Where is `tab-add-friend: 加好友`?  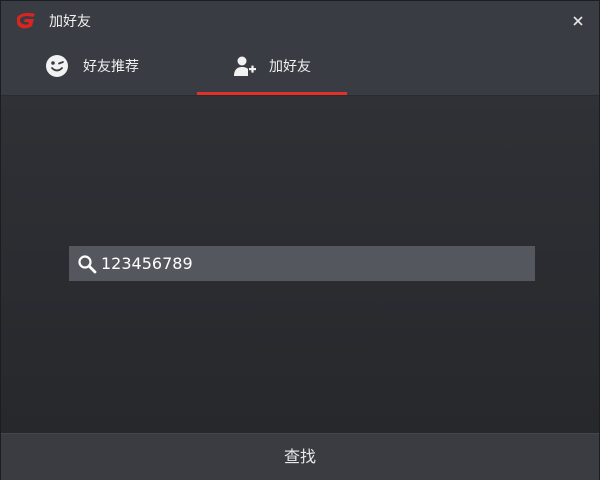
tab-add-friend: 加好友 is located at coordinates (272, 68).